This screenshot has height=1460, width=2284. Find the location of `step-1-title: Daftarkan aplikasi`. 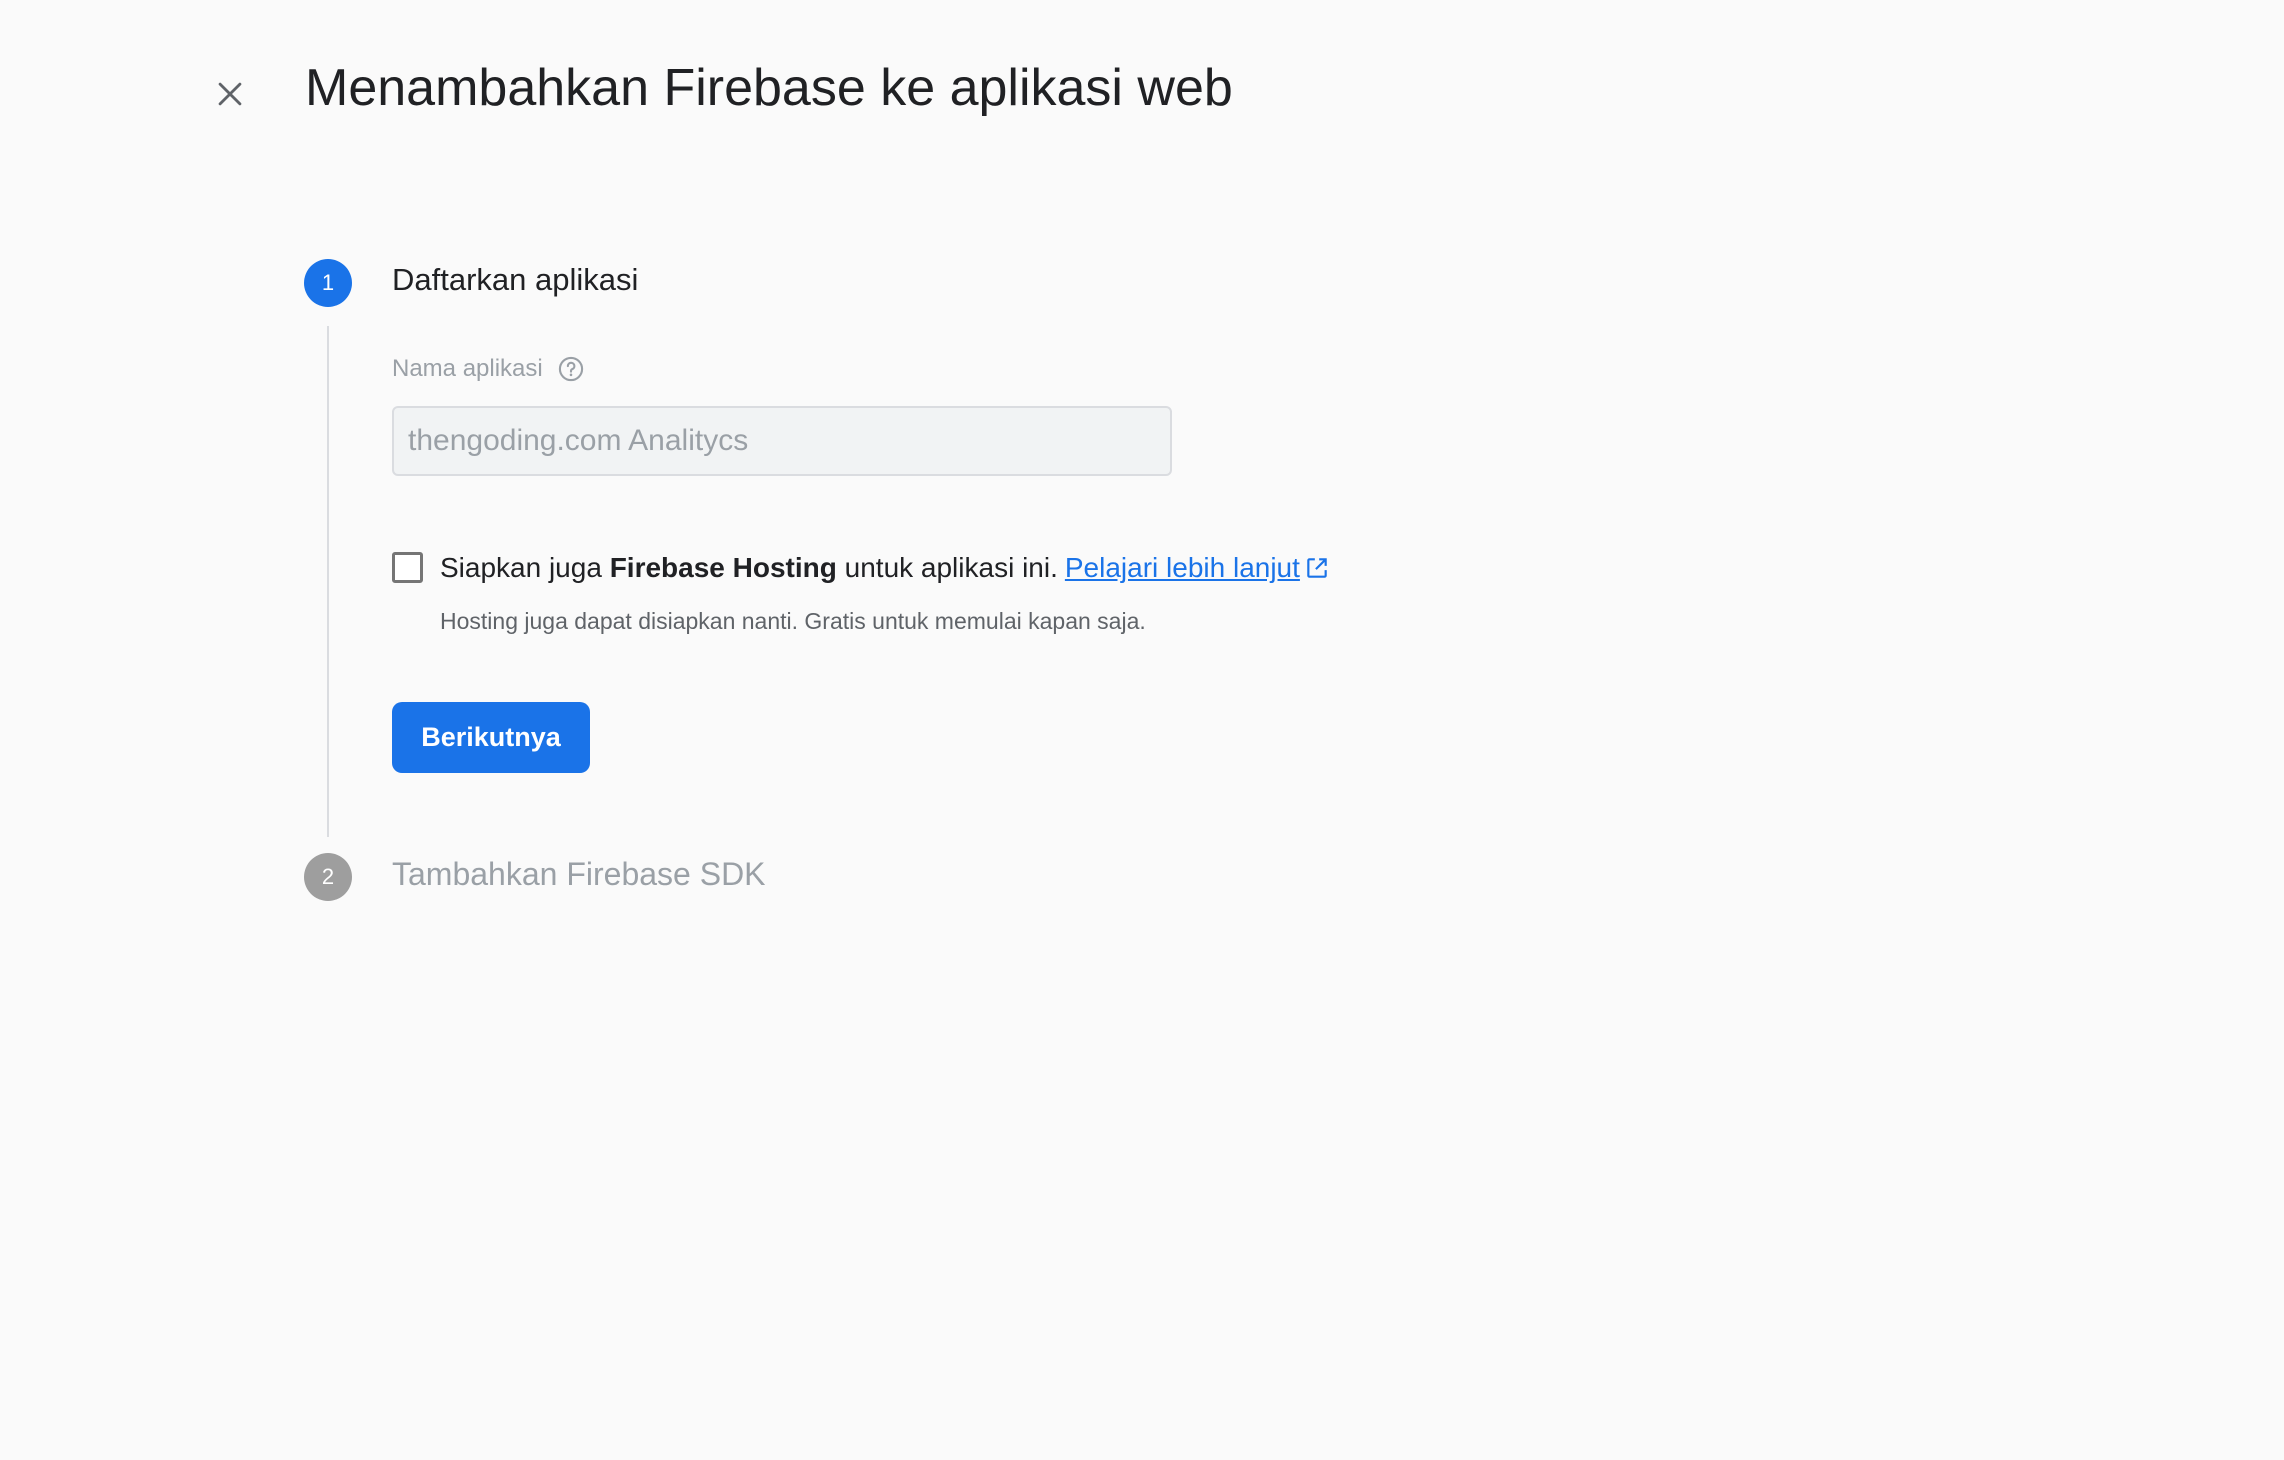

step-1-title: Daftarkan aplikasi is located at coordinates (515, 279).